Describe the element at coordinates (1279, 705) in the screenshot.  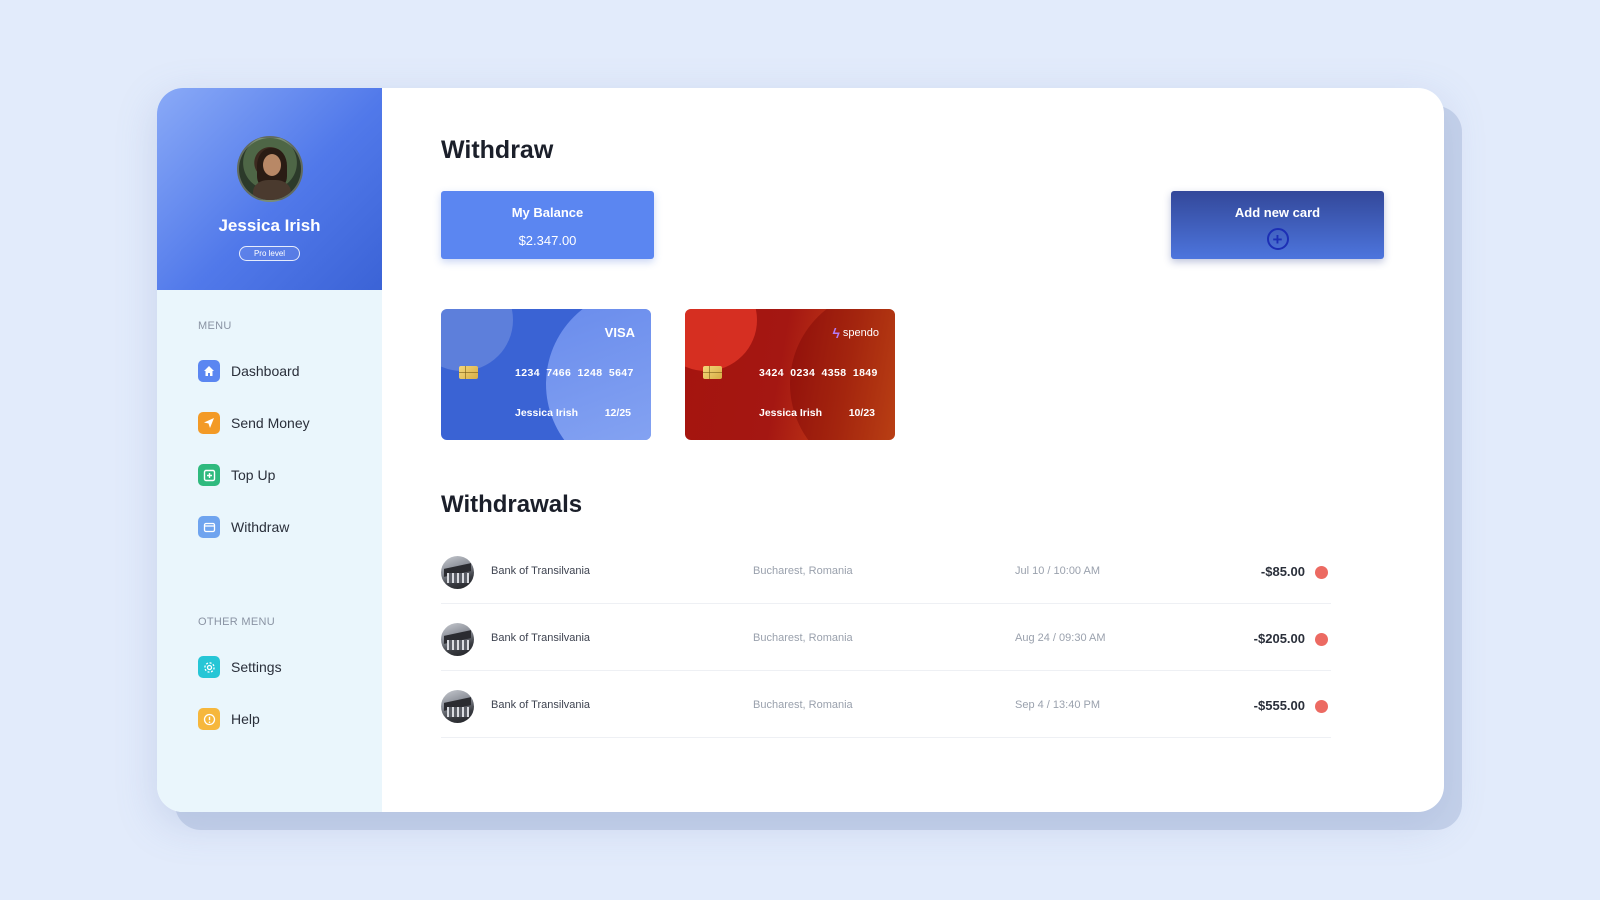
I see `amount: -$555.00` at that location.